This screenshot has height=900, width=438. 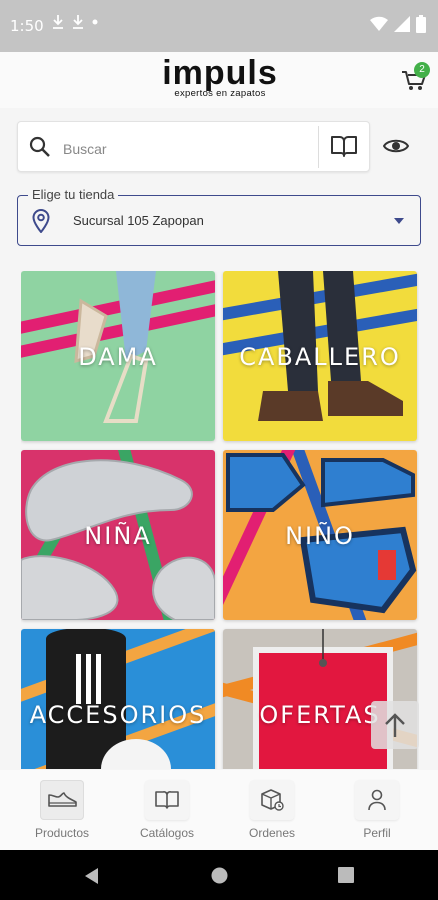 What do you see at coordinates (27, 26) in the screenshot?
I see `status-time: 1:50` at bounding box center [27, 26].